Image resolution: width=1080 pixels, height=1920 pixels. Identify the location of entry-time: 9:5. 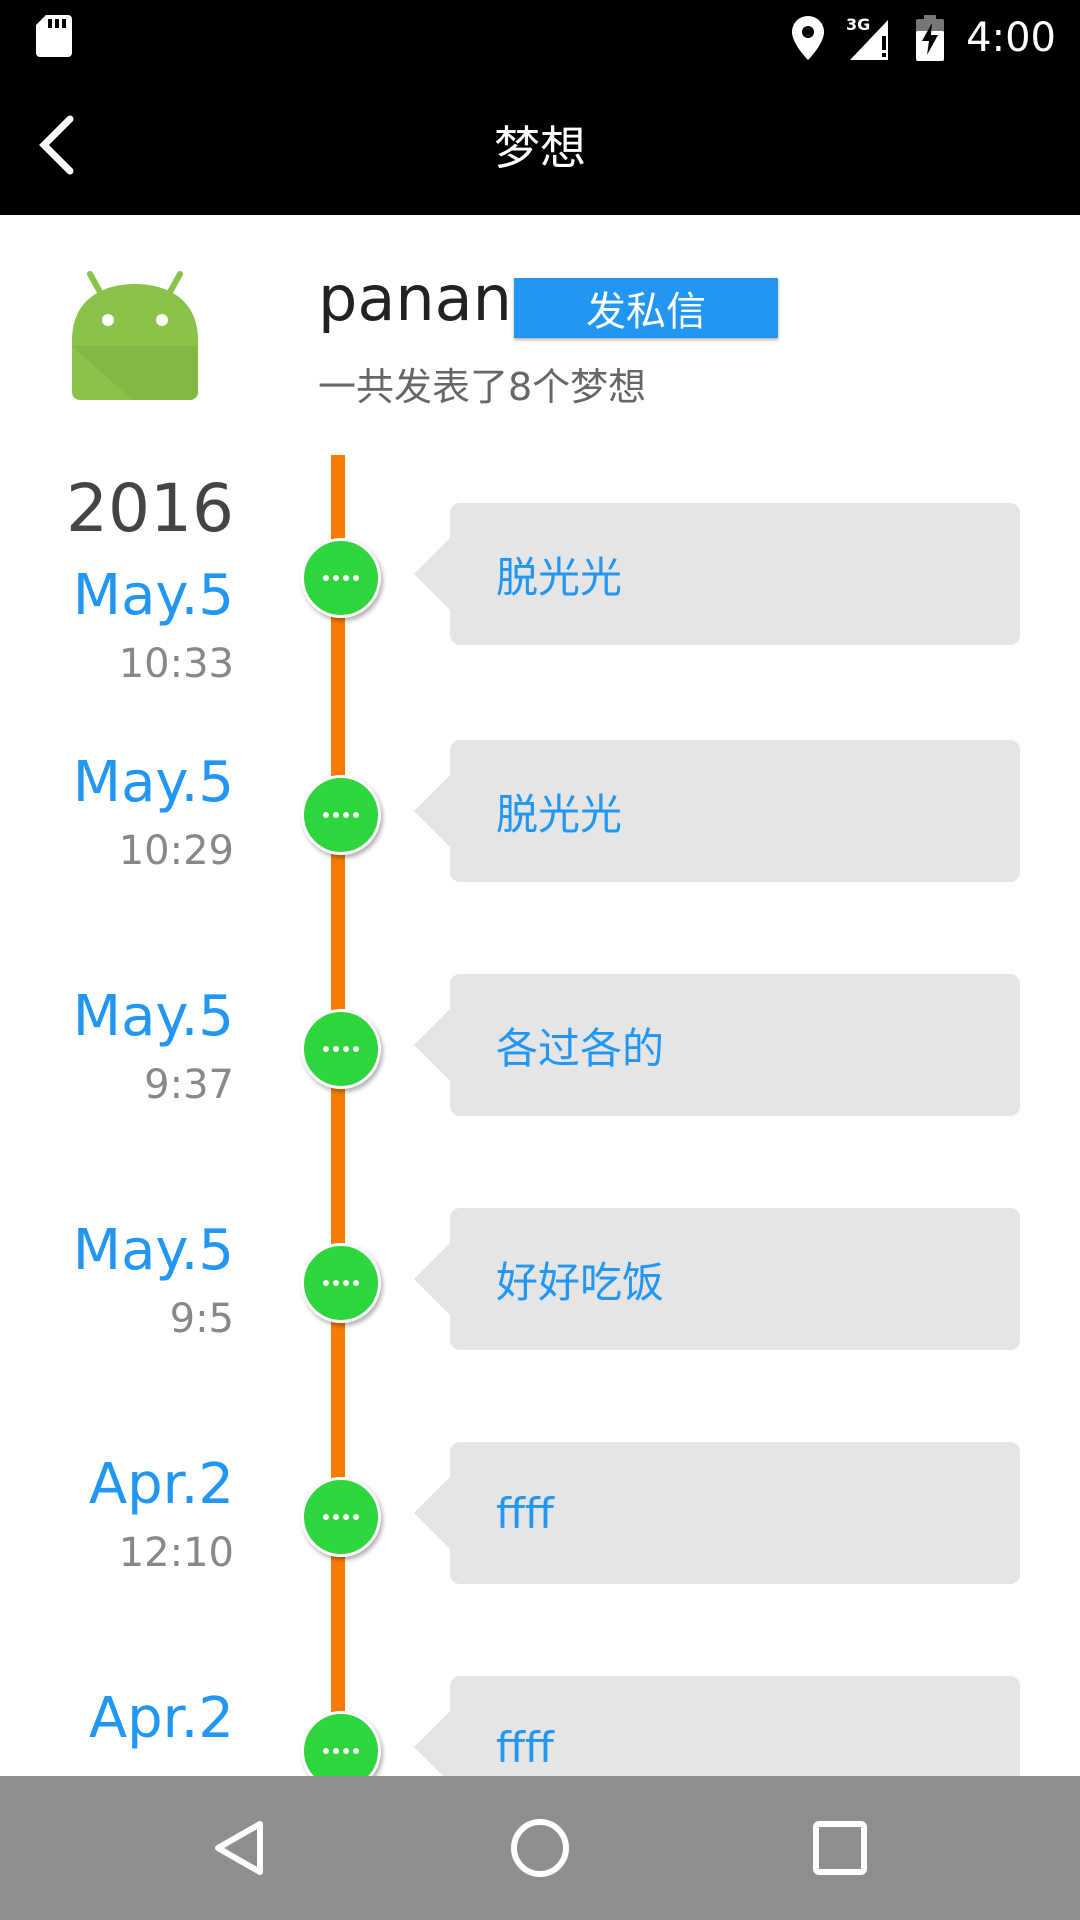
(201, 1319).